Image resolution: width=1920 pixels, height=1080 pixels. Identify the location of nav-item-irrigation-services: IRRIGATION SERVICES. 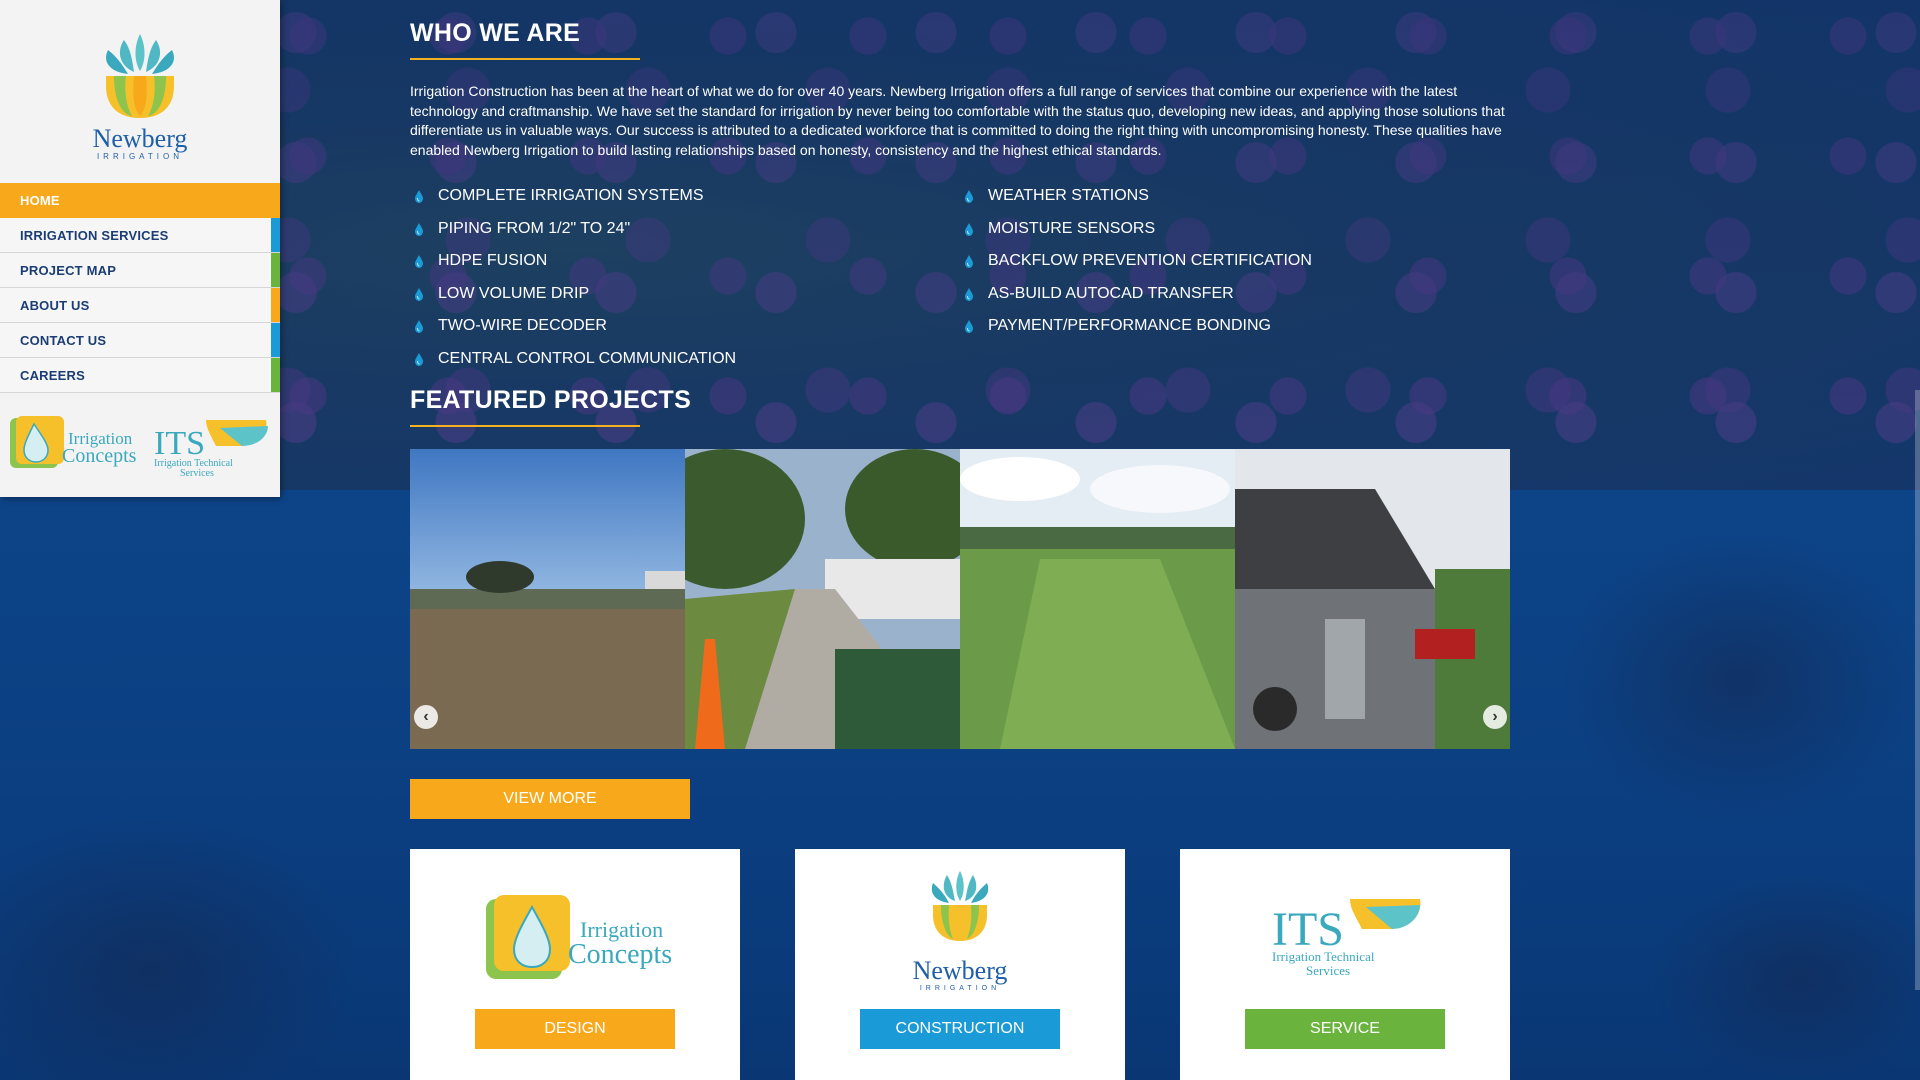
(140, 235).